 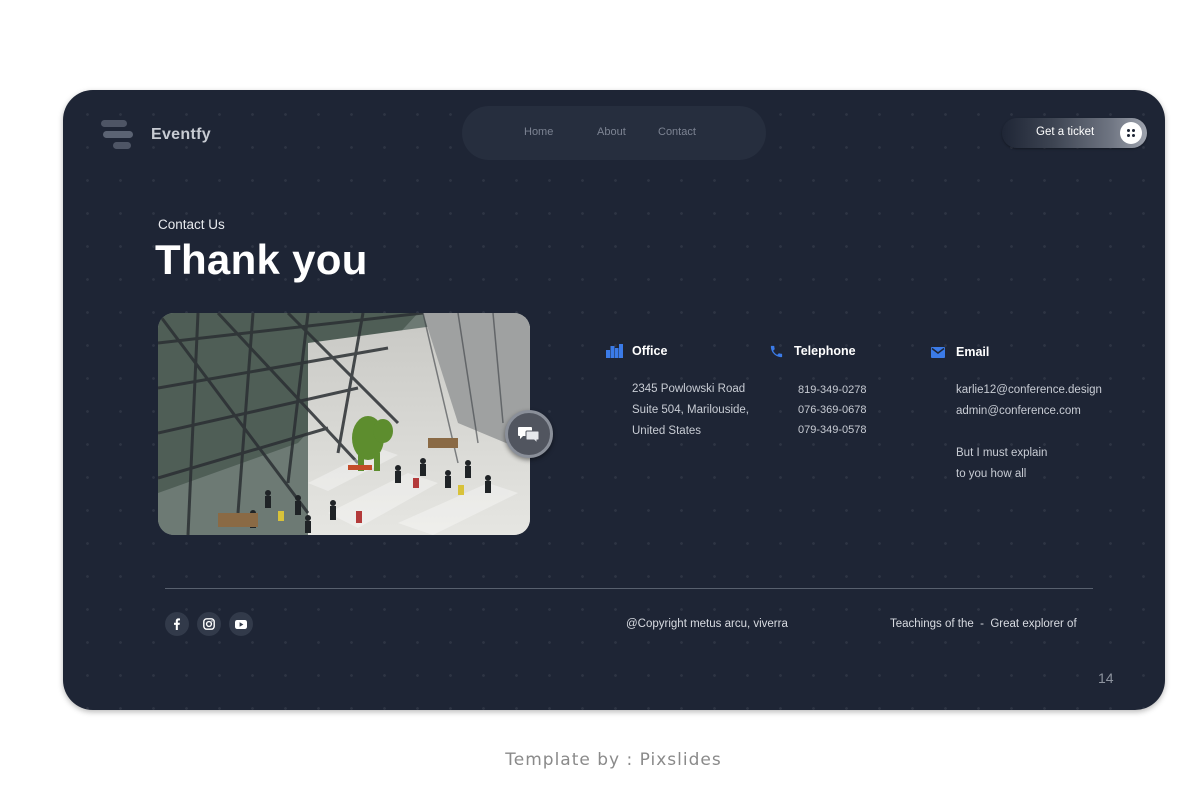 What do you see at coordinates (344, 424) in the screenshot?
I see `venue-photo` at bounding box center [344, 424].